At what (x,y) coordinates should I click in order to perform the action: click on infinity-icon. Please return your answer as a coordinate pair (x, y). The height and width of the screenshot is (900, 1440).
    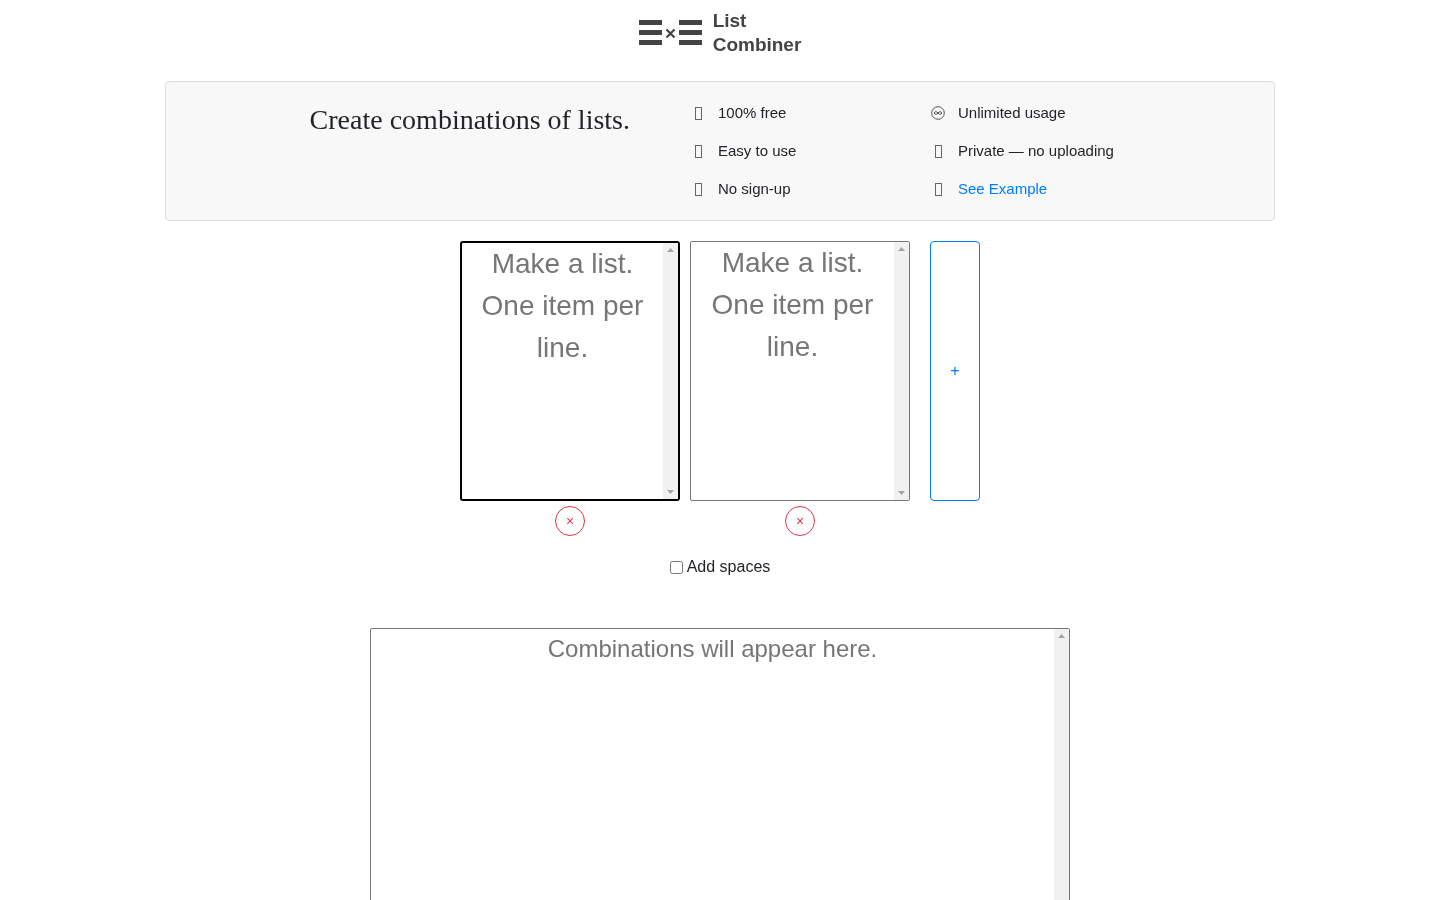
    Looking at the image, I should click on (938, 113).